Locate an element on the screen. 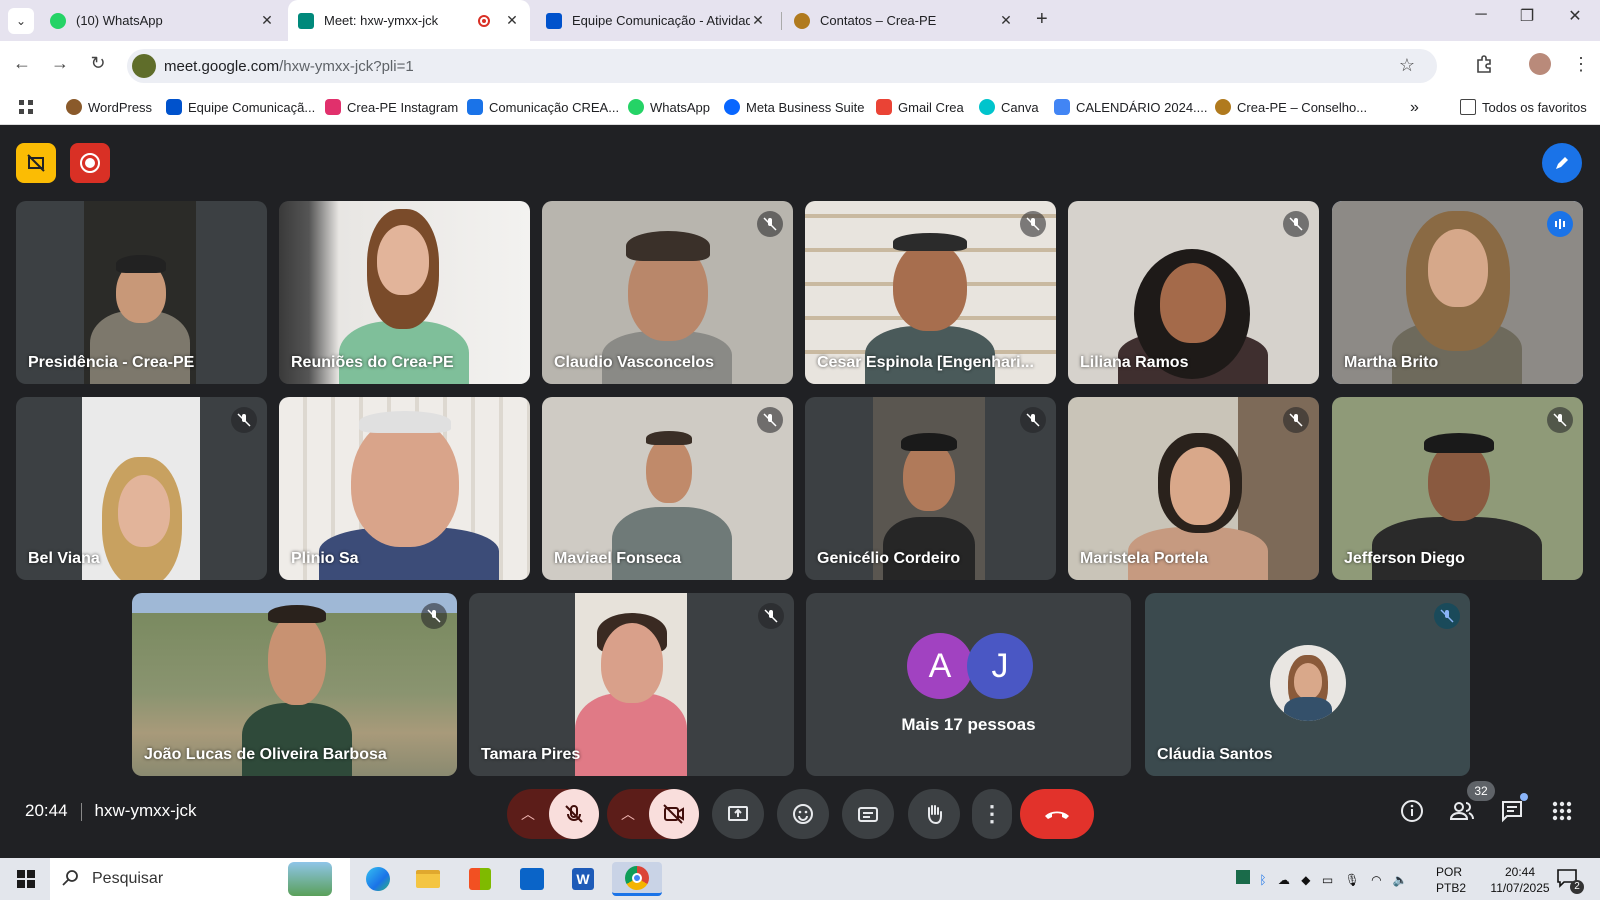 This screenshot has height=900, width=1600. google-docs-icon is located at coordinates (1062, 107).